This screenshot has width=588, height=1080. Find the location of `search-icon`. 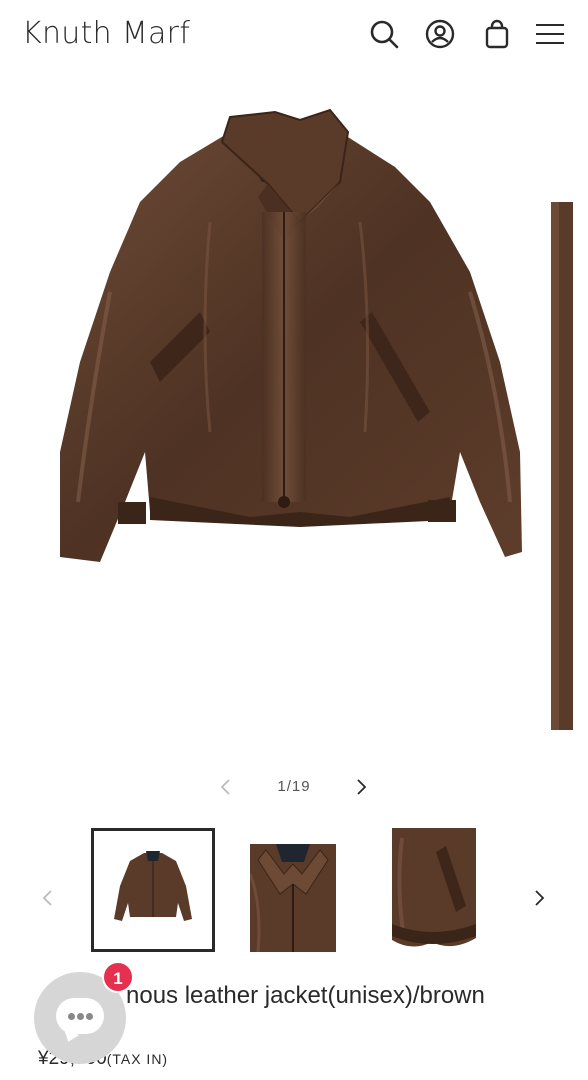

search-icon is located at coordinates (384, 34).